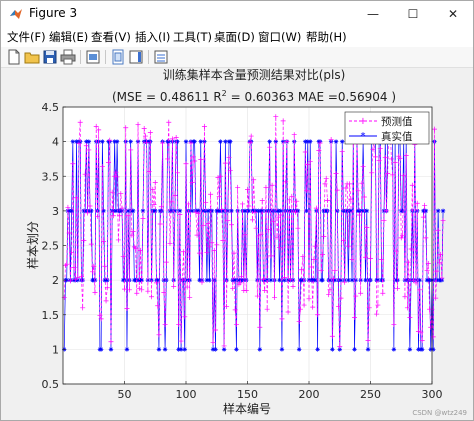 This screenshot has height=421, width=474. Describe the element at coordinates (50, 57) in the screenshot. I see `save-icon` at that location.